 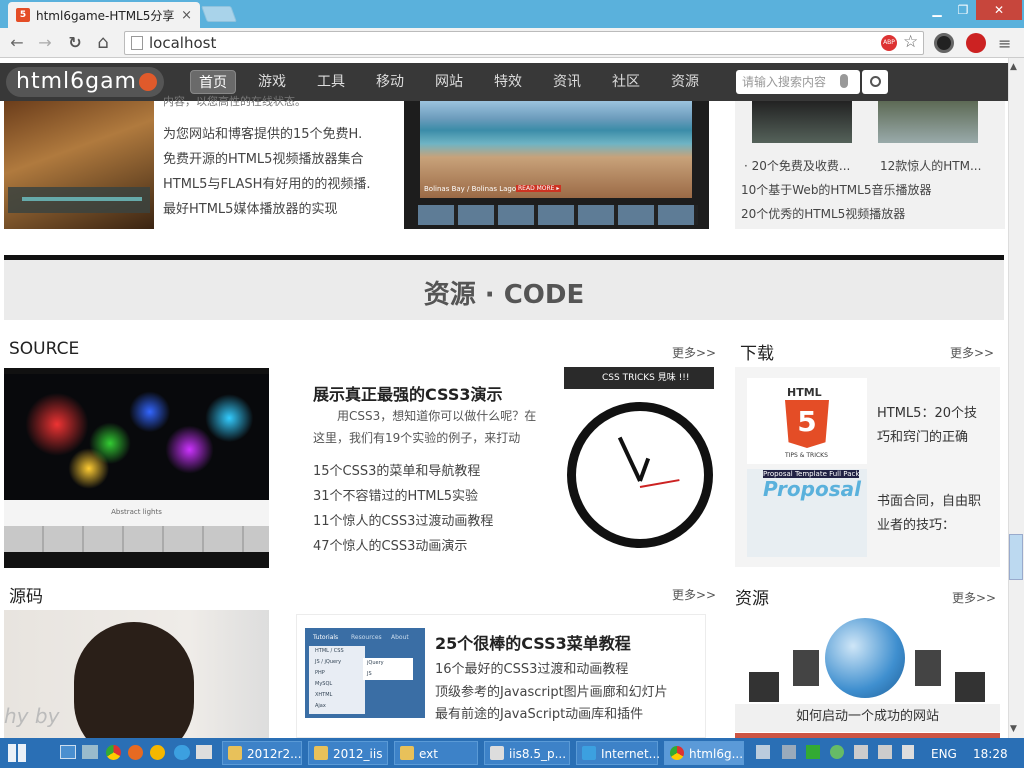 I want to click on vertical-scrollbar, so click(x=1016, y=398).